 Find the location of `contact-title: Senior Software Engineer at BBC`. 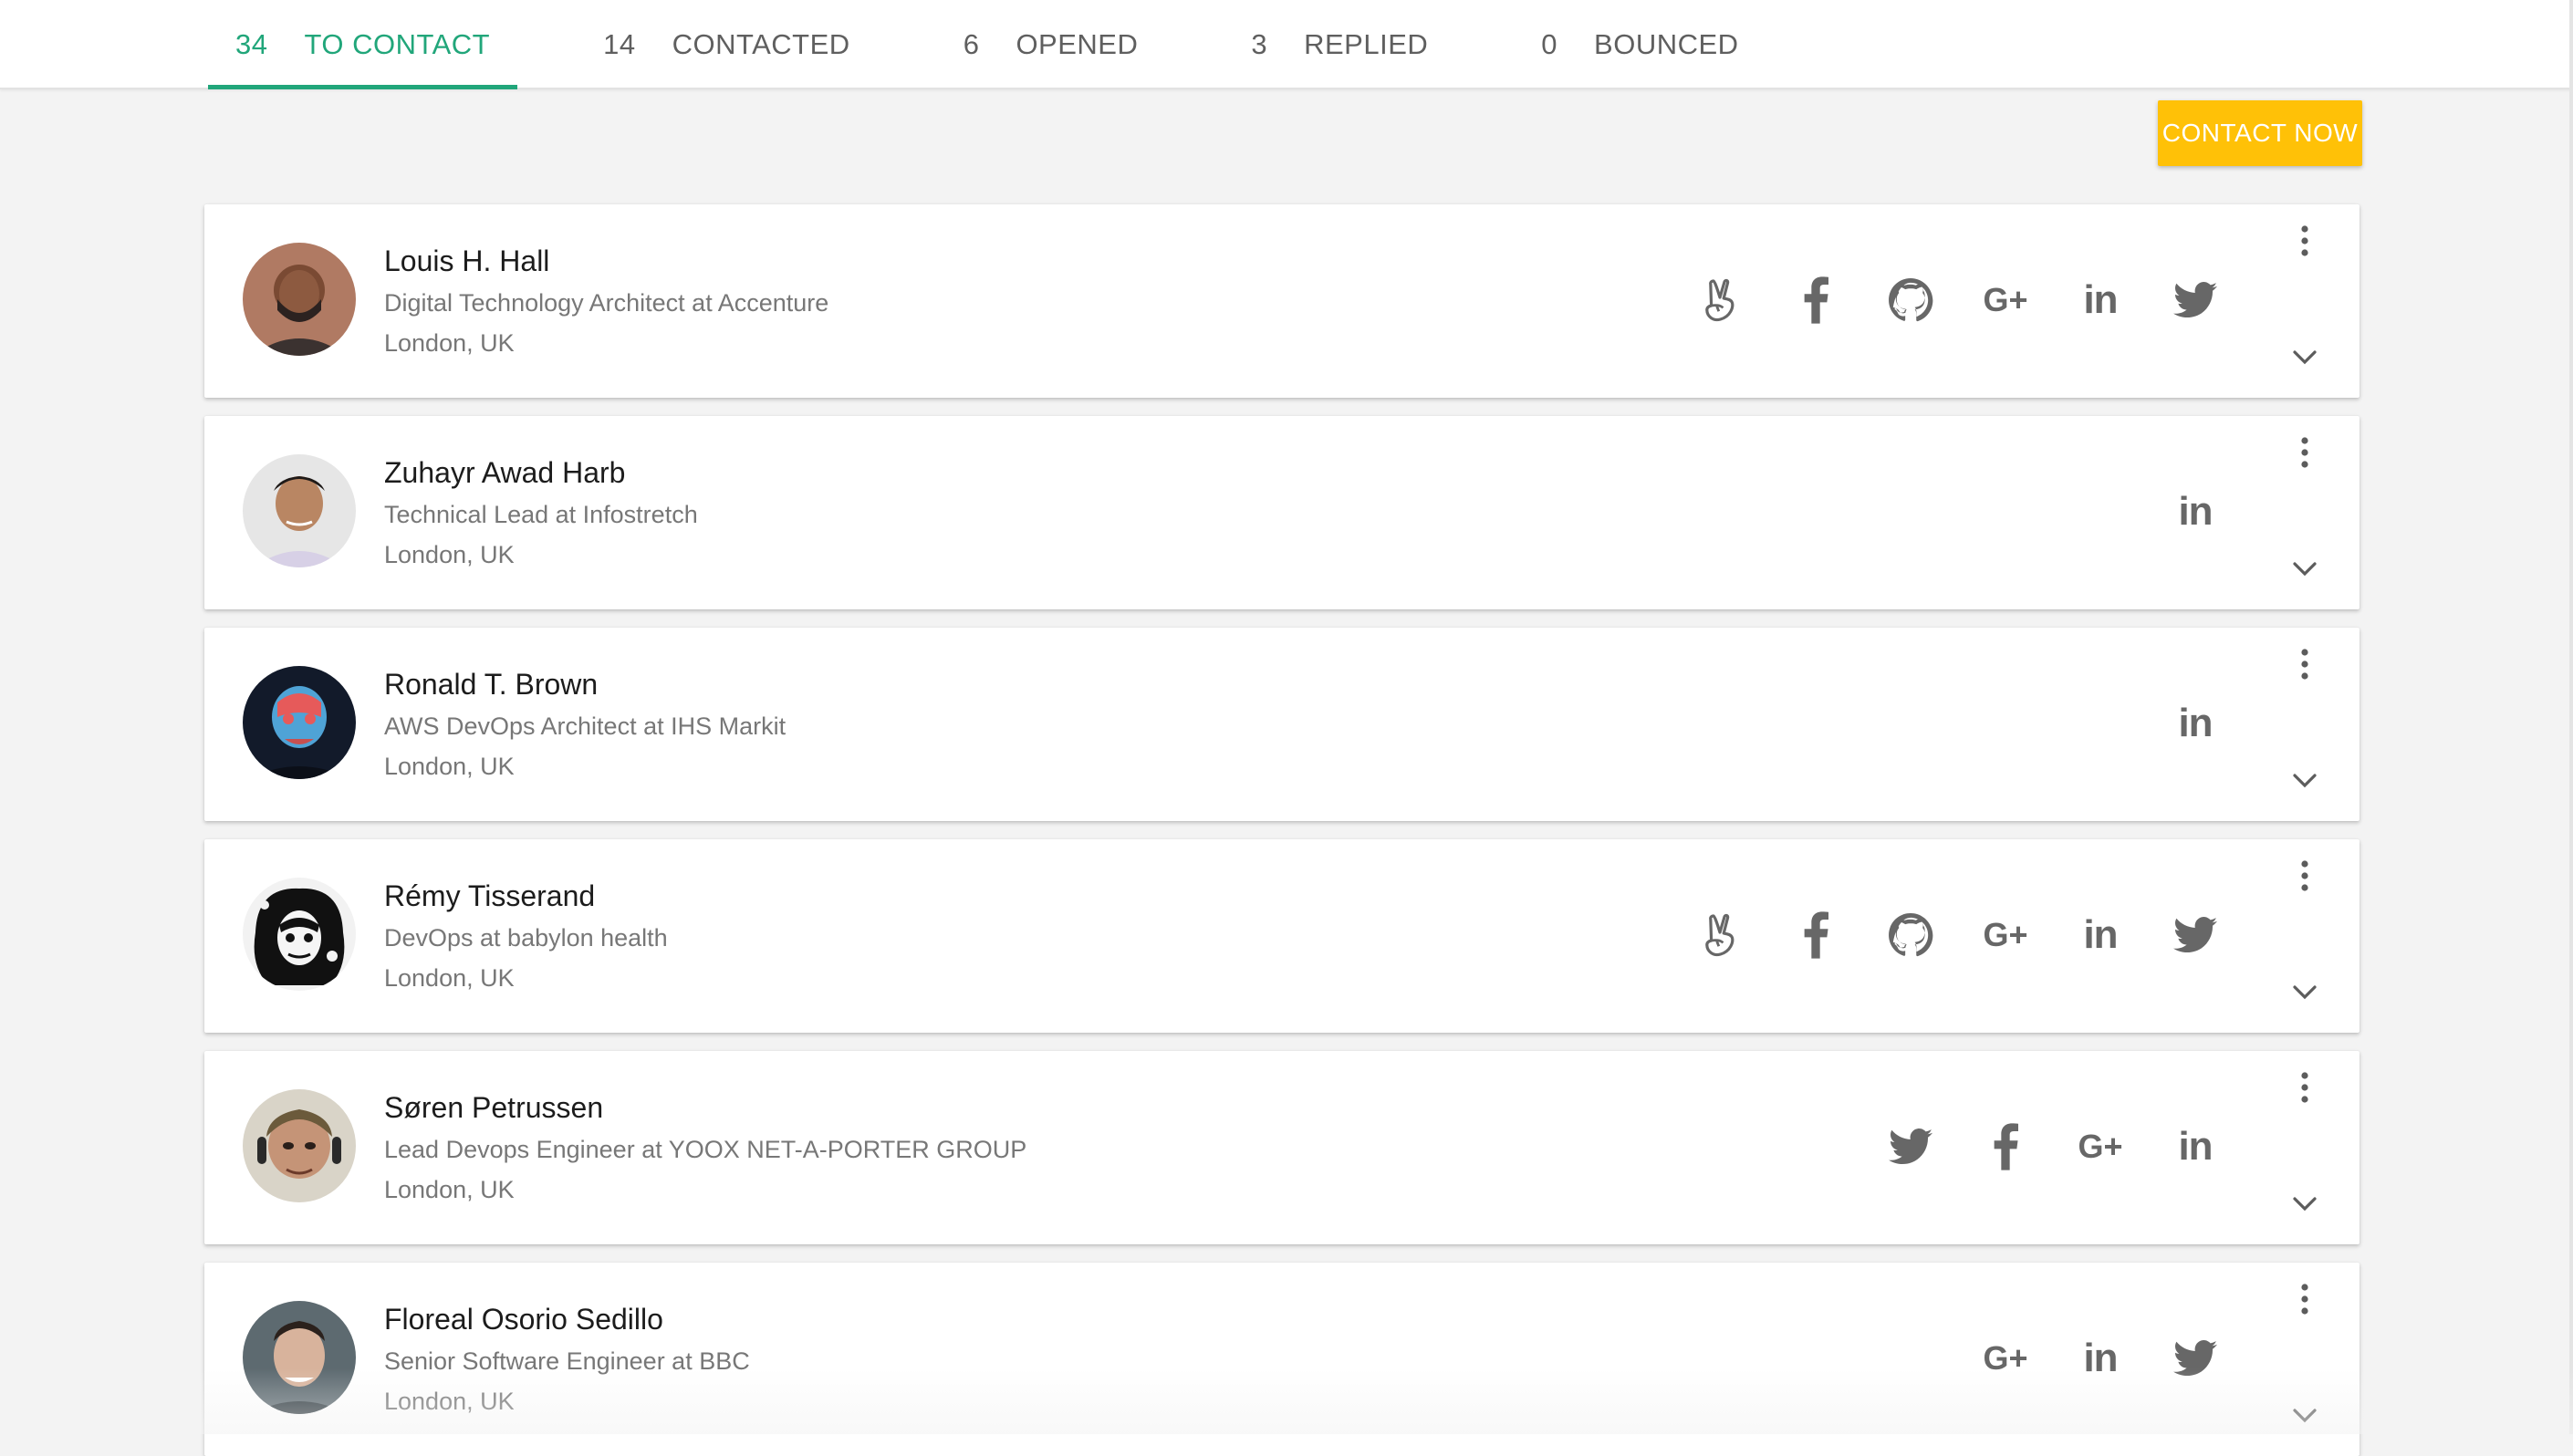

contact-title: Senior Software Engineer at BBC is located at coordinates (567, 1361).